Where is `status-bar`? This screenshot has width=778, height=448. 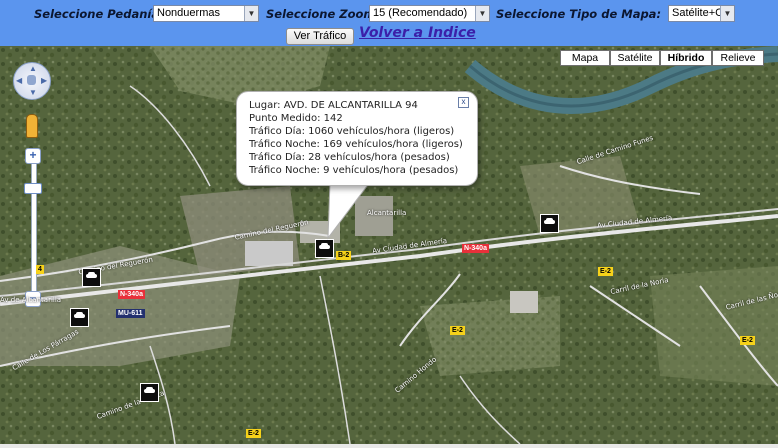
status-bar is located at coordinates (389, 446).